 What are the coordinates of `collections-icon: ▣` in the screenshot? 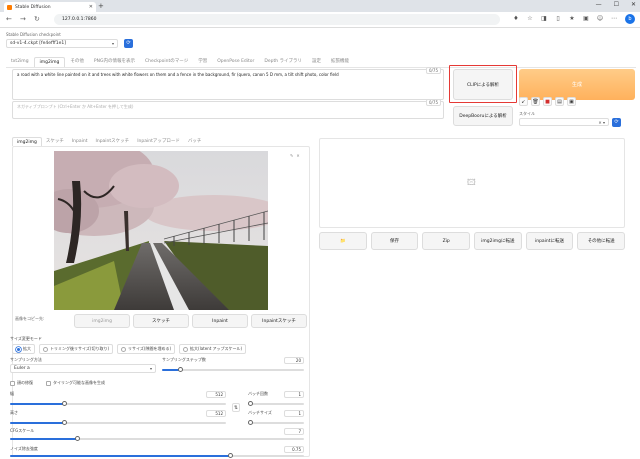 It's located at (586, 19).